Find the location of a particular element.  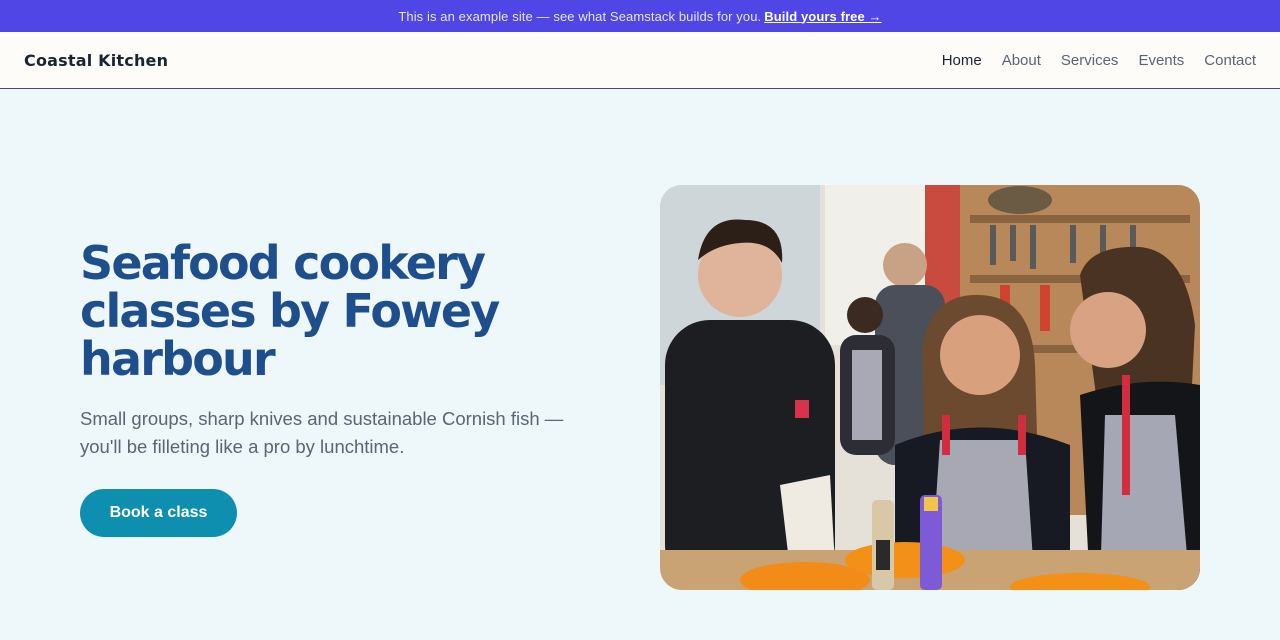

main-nav: Home About Services Events Contact is located at coordinates (1099, 60).